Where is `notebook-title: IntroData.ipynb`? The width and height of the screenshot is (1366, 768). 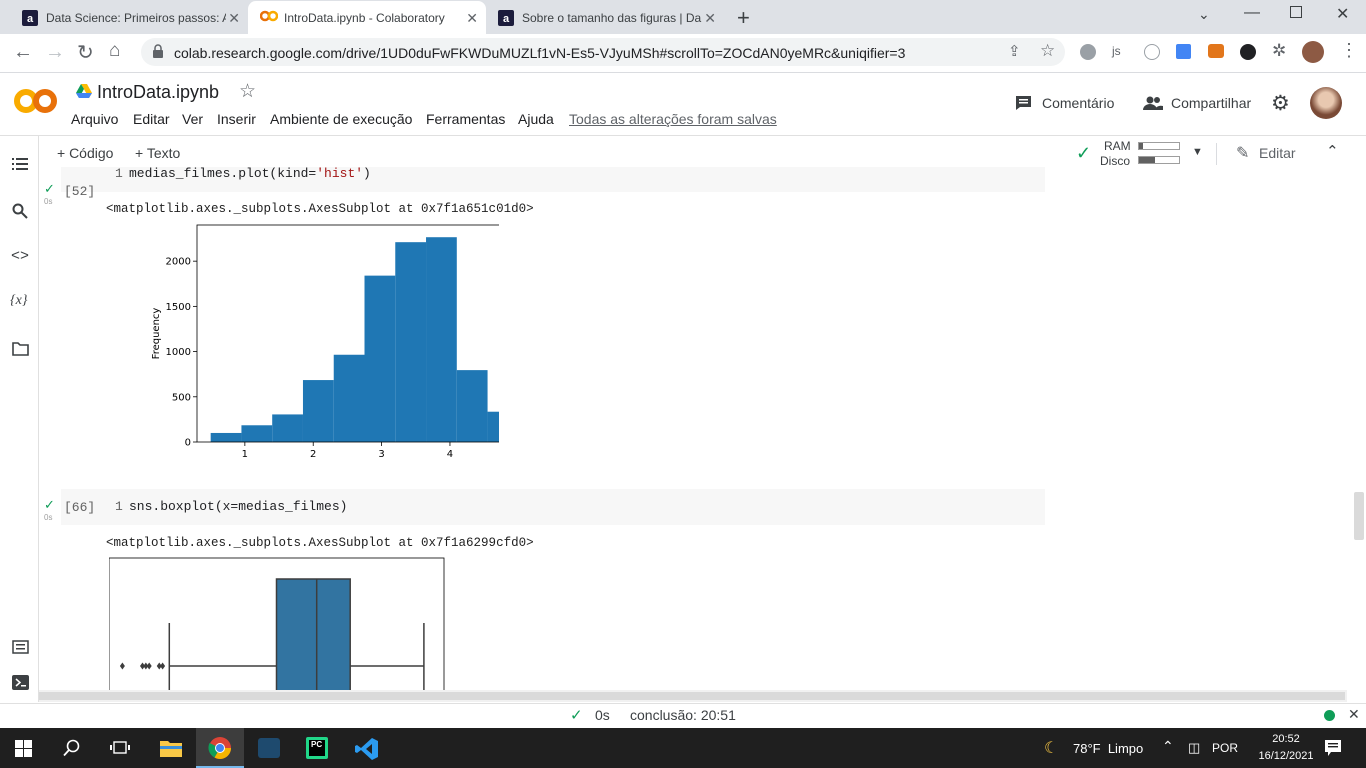 notebook-title: IntroData.ipynb is located at coordinates (158, 92).